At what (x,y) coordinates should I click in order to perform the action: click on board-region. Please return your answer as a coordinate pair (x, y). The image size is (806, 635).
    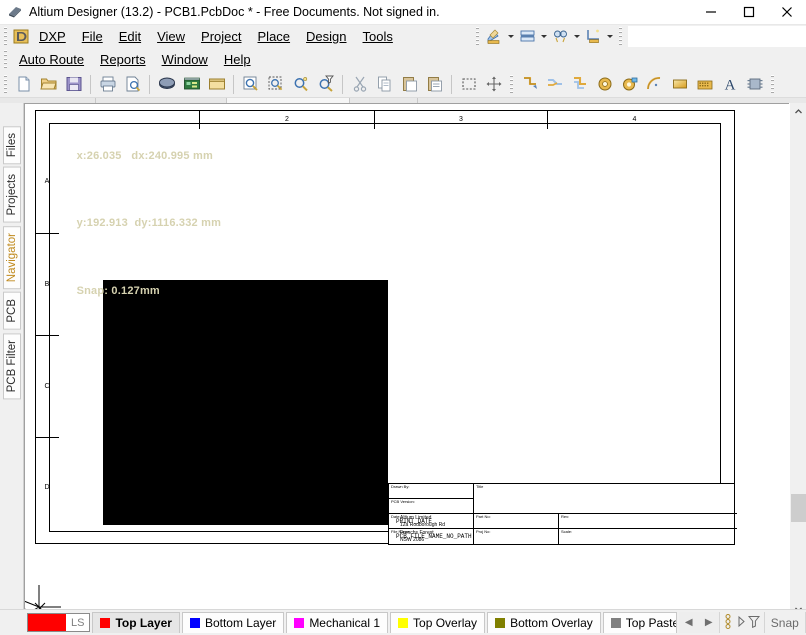
    Looking at the image, I should click on (245, 402).